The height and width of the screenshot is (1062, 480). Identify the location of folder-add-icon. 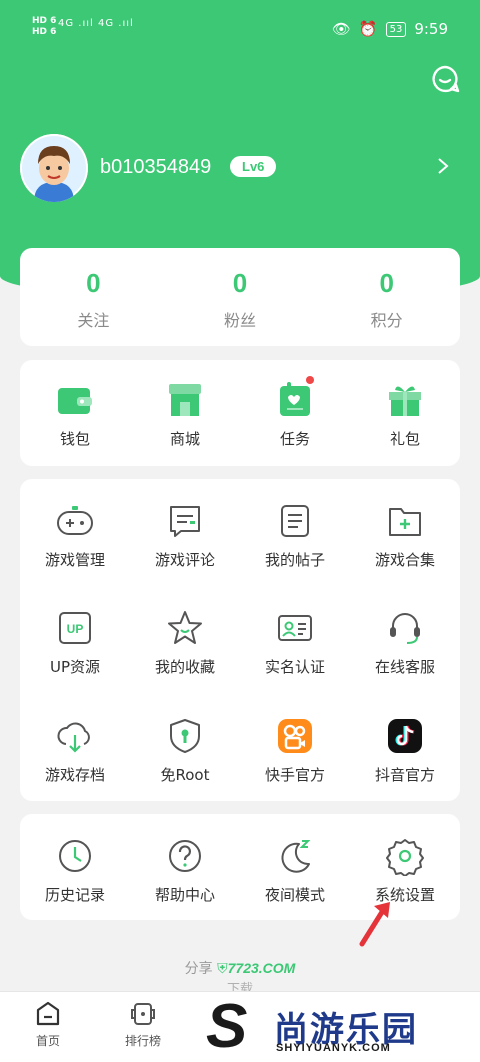
(405, 522).